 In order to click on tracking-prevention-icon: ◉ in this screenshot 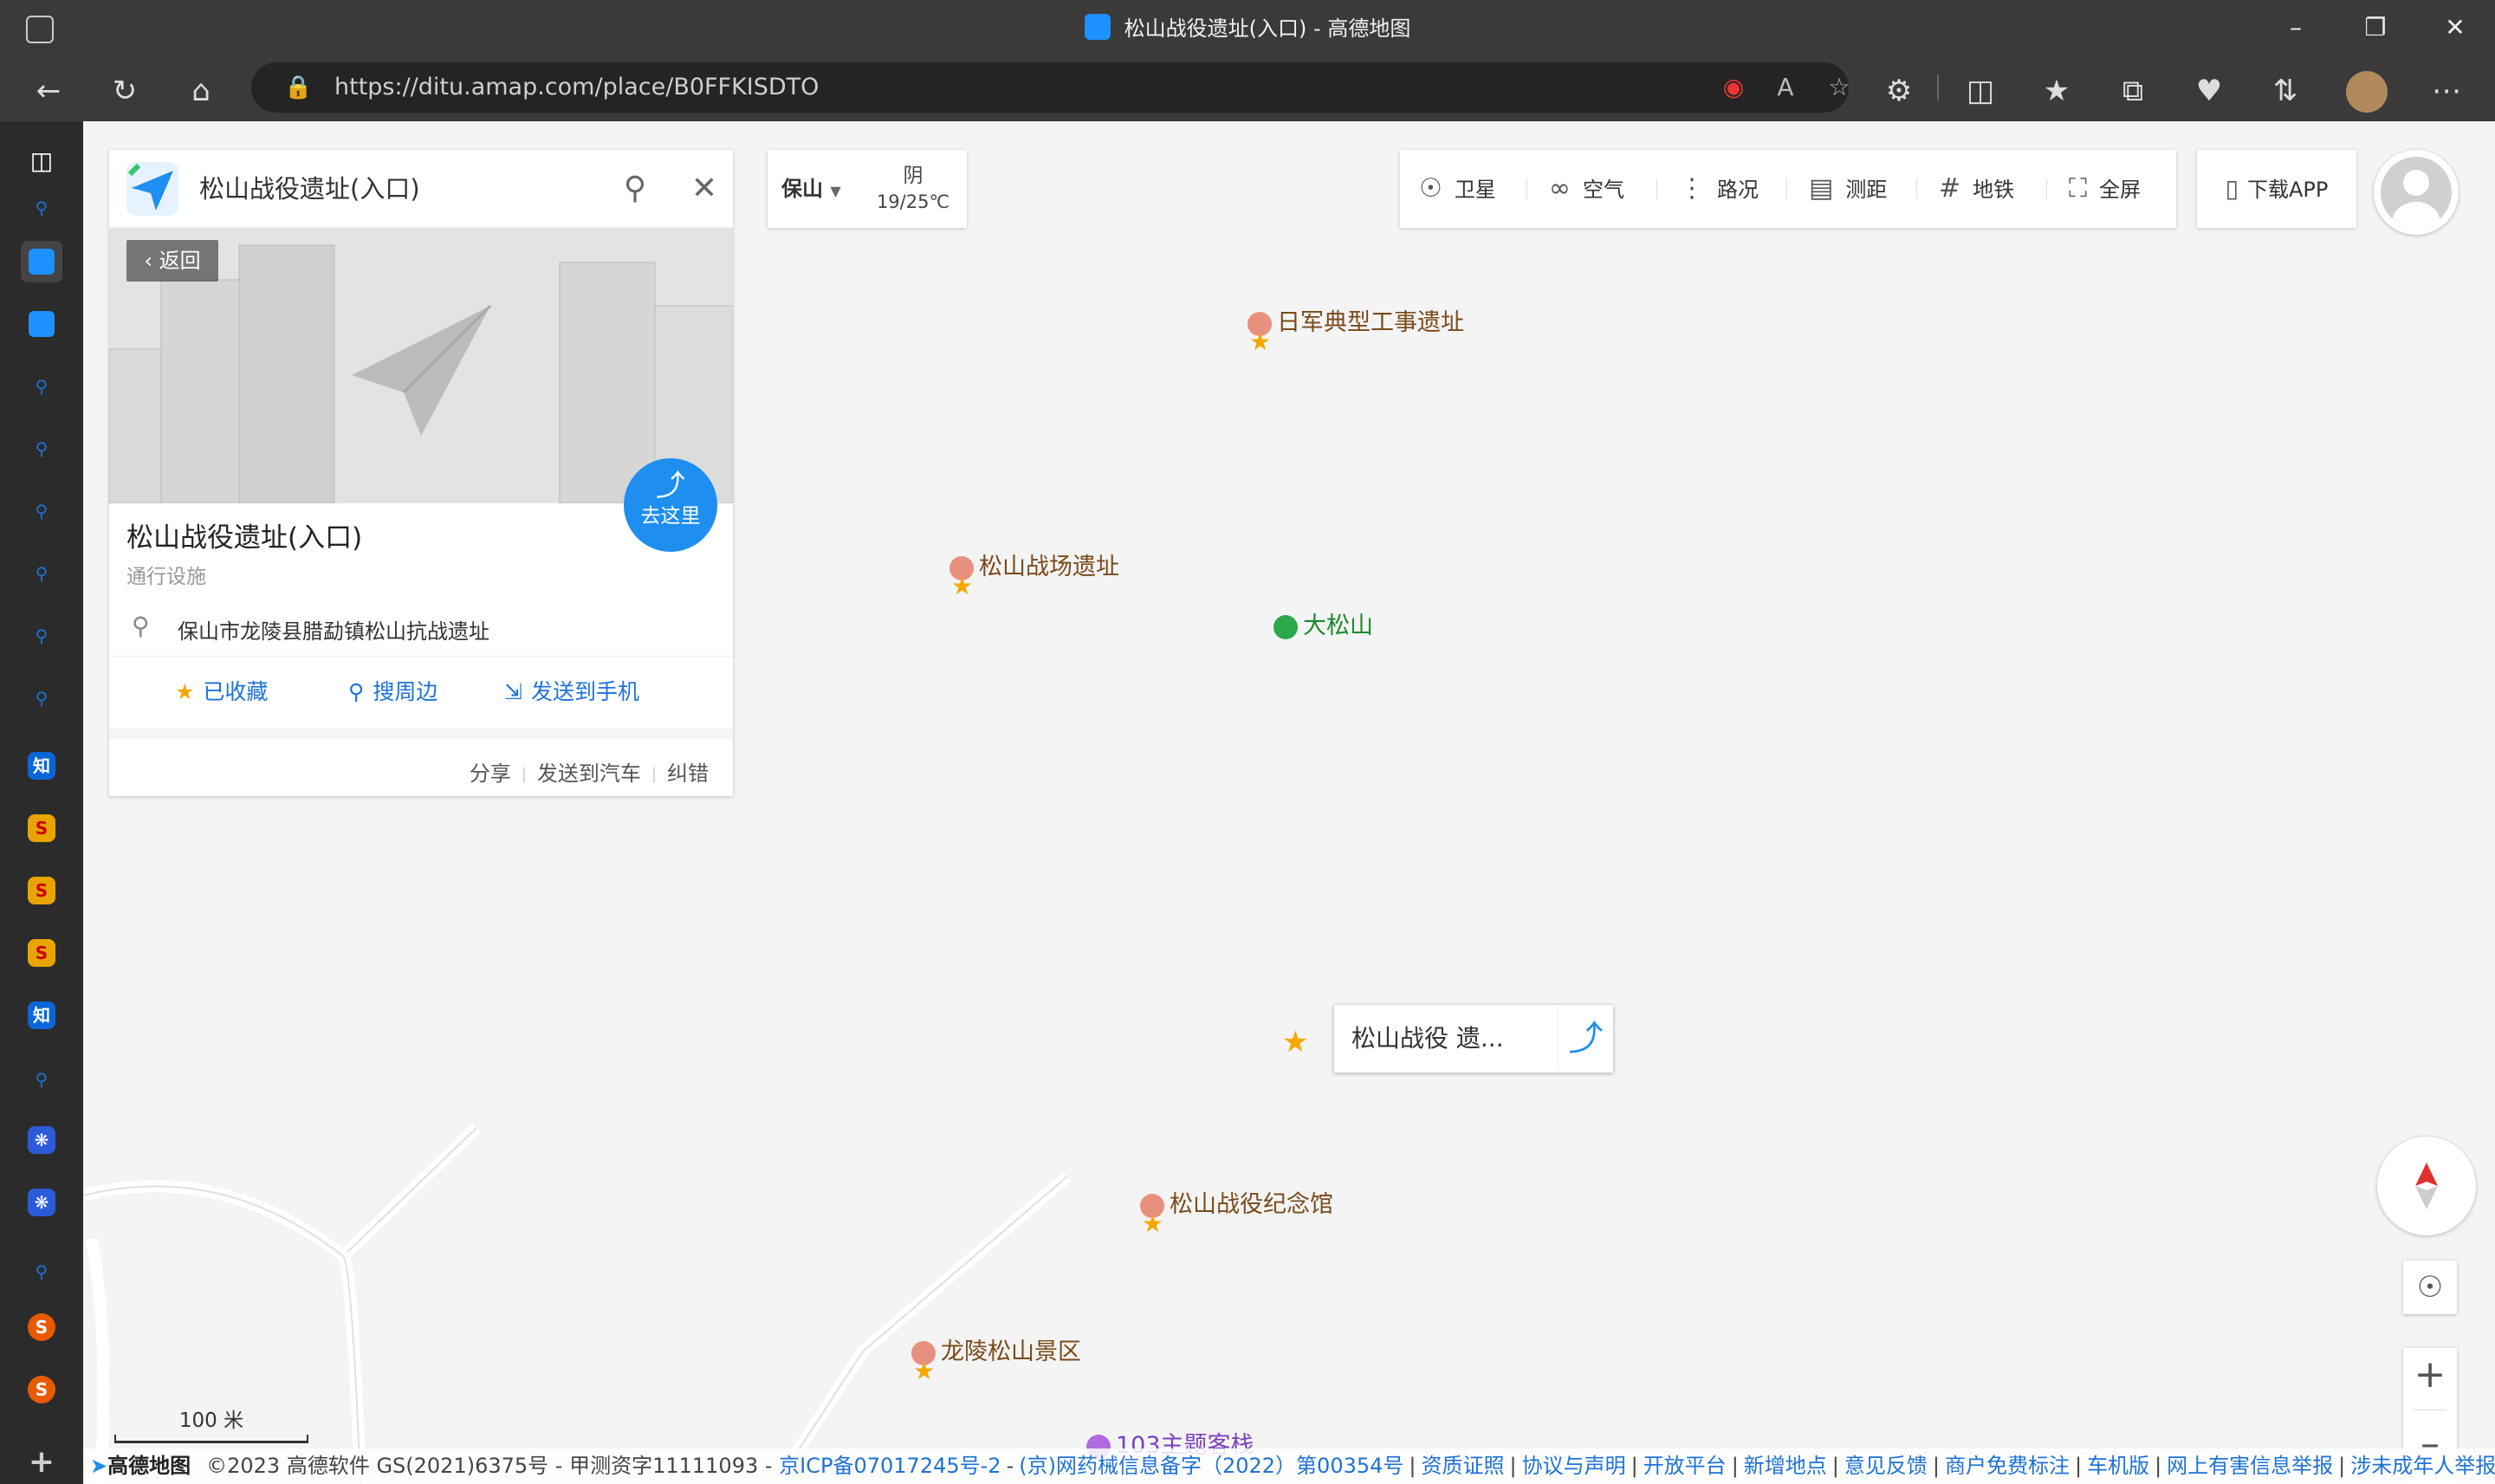, I will do `click(1733, 87)`.